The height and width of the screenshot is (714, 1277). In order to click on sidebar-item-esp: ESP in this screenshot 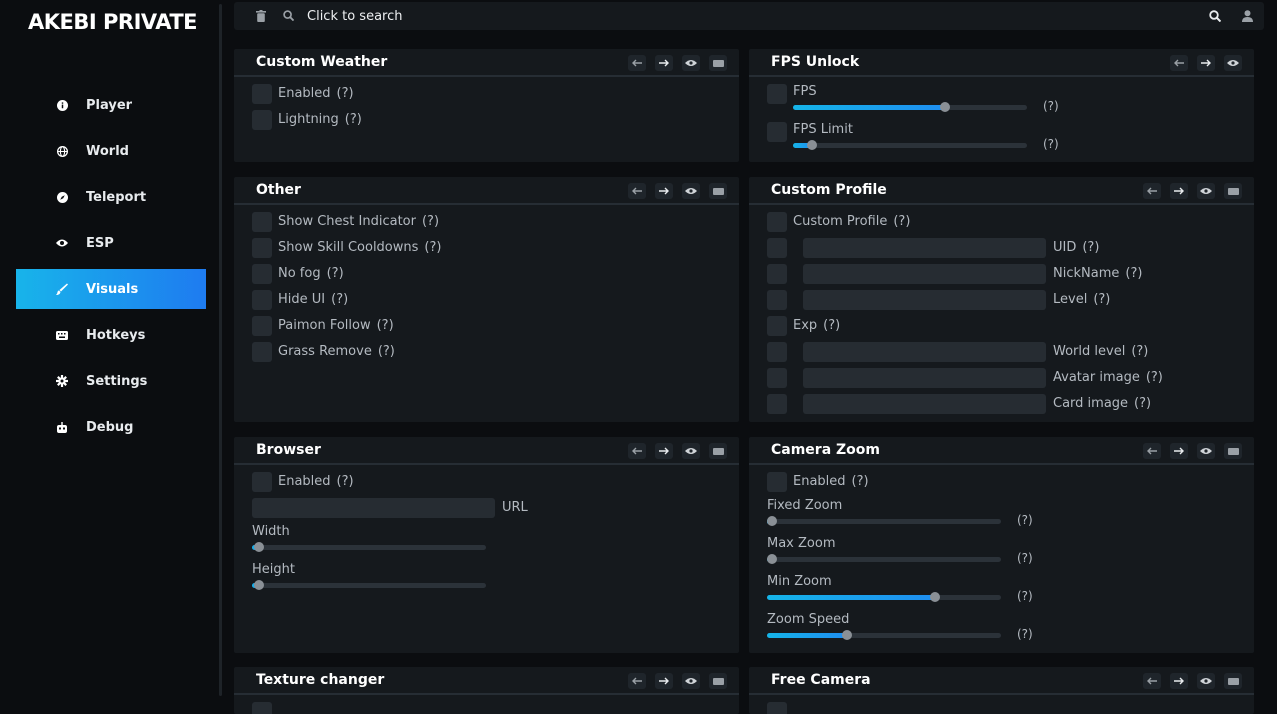, I will do `click(111, 243)`.